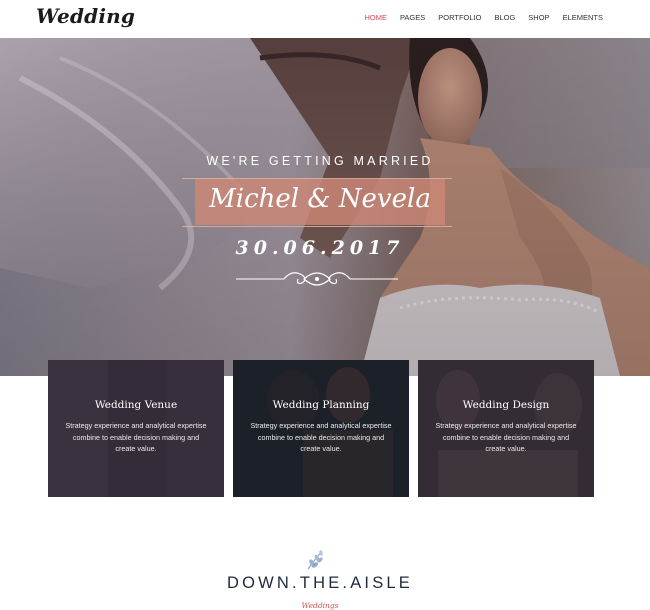 This screenshot has width=650, height=610. What do you see at coordinates (320, 248) in the screenshot?
I see `wedding-date: 30.06.2017` at bounding box center [320, 248].